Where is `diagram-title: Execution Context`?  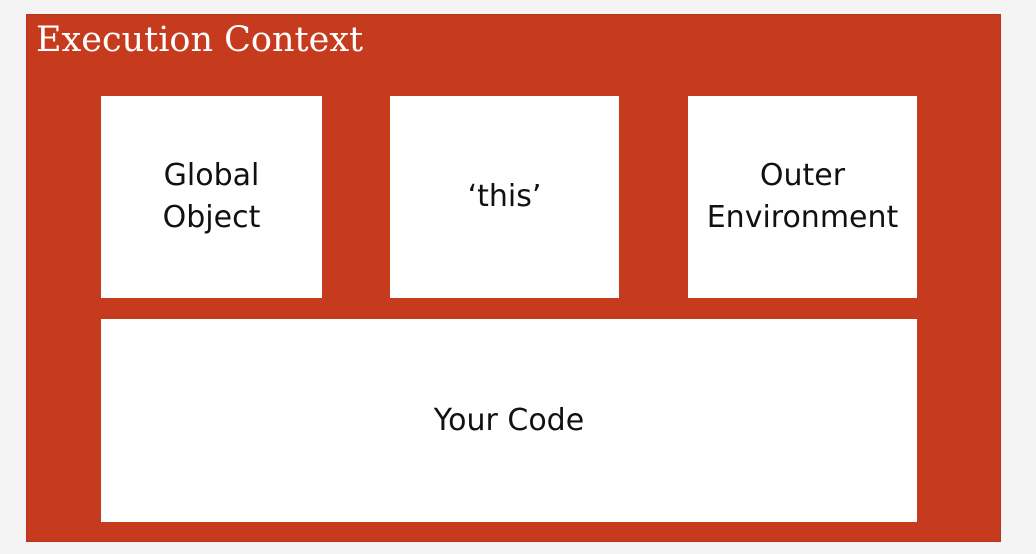 diagram-title: Execution Context is located at coordinates (200, 40).